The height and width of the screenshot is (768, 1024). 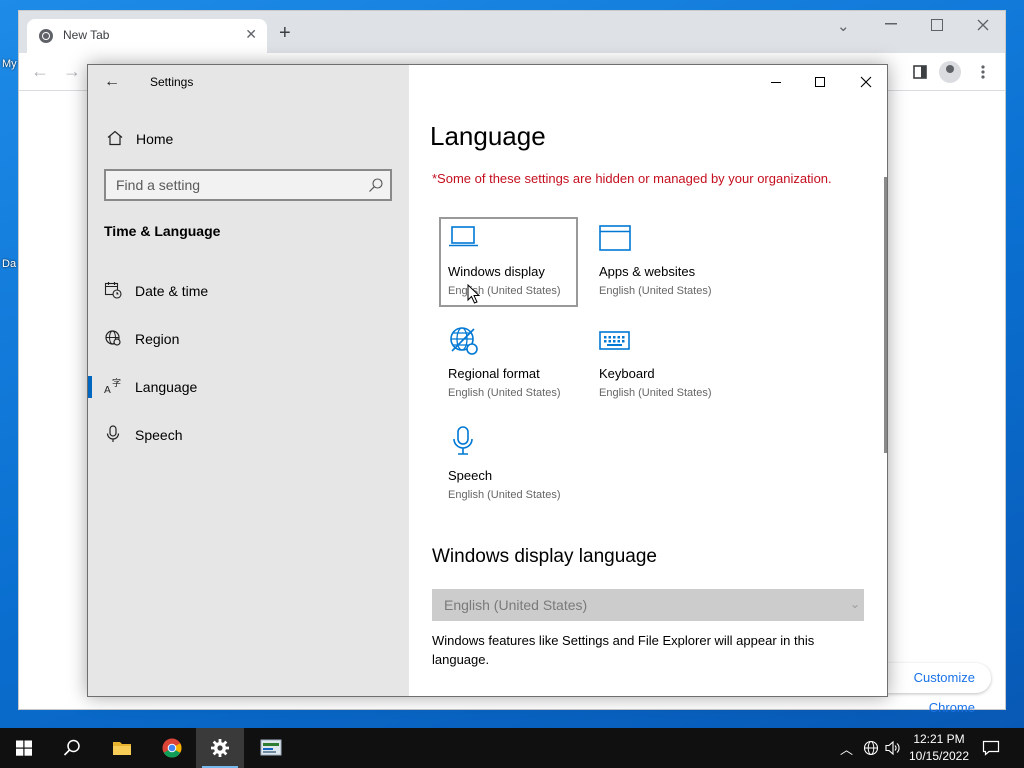 I want to click on chrome-taskbar-button, so click(x=172, y=748).